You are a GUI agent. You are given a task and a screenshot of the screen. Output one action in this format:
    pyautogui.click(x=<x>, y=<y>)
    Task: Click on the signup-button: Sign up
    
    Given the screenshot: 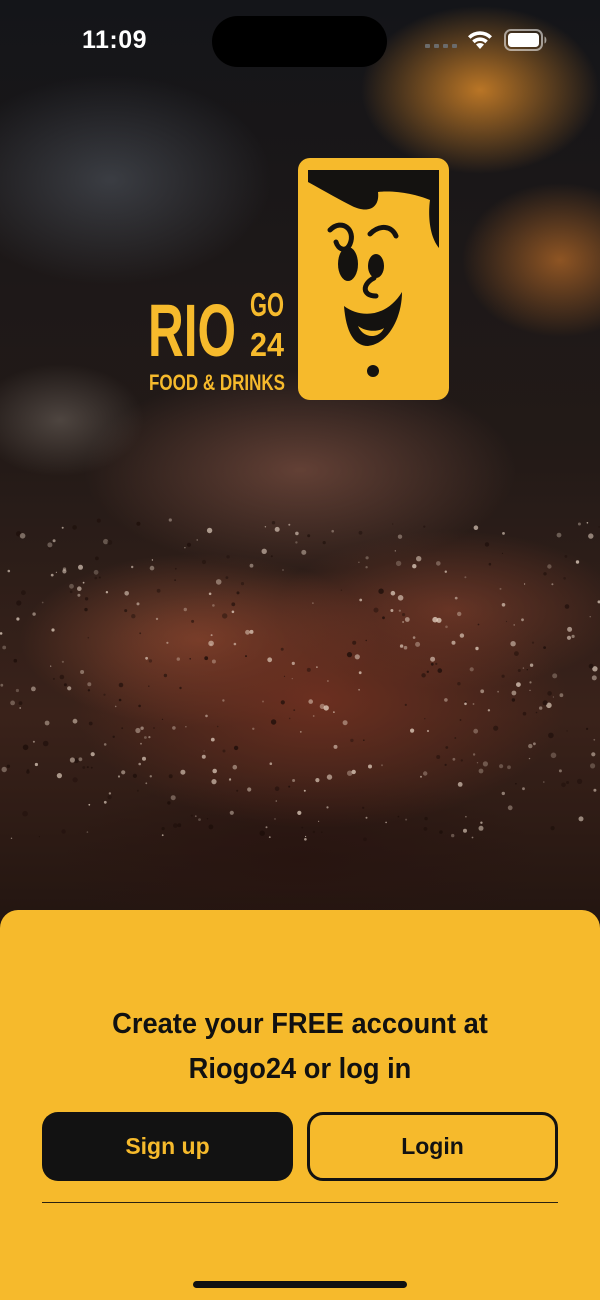 What is the action you would take?
    pyautogui.click(x=167, y=1146)
    